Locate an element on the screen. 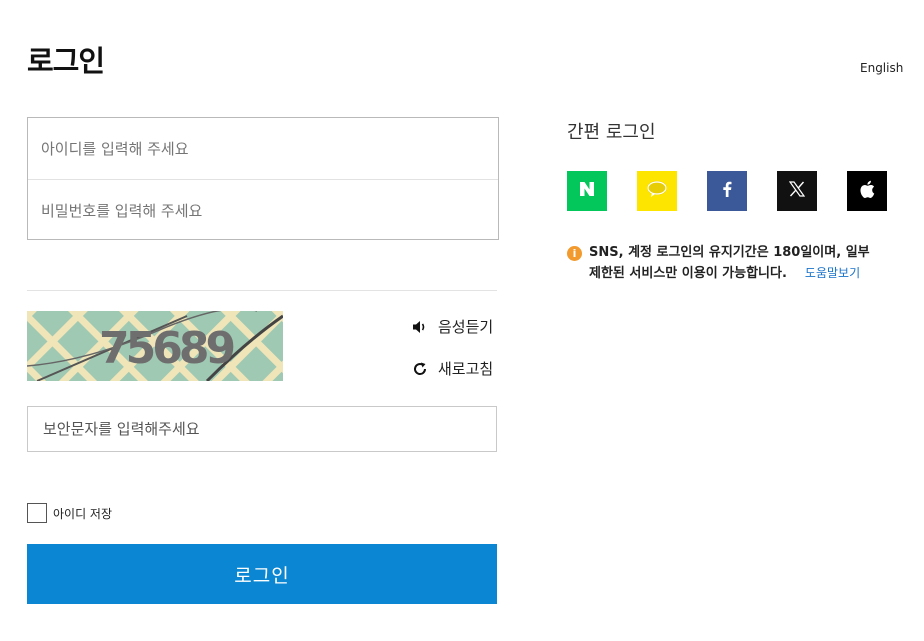 The width and height of the screenshot is (924, 641). credentials-box is located at coordinates (263, 179).